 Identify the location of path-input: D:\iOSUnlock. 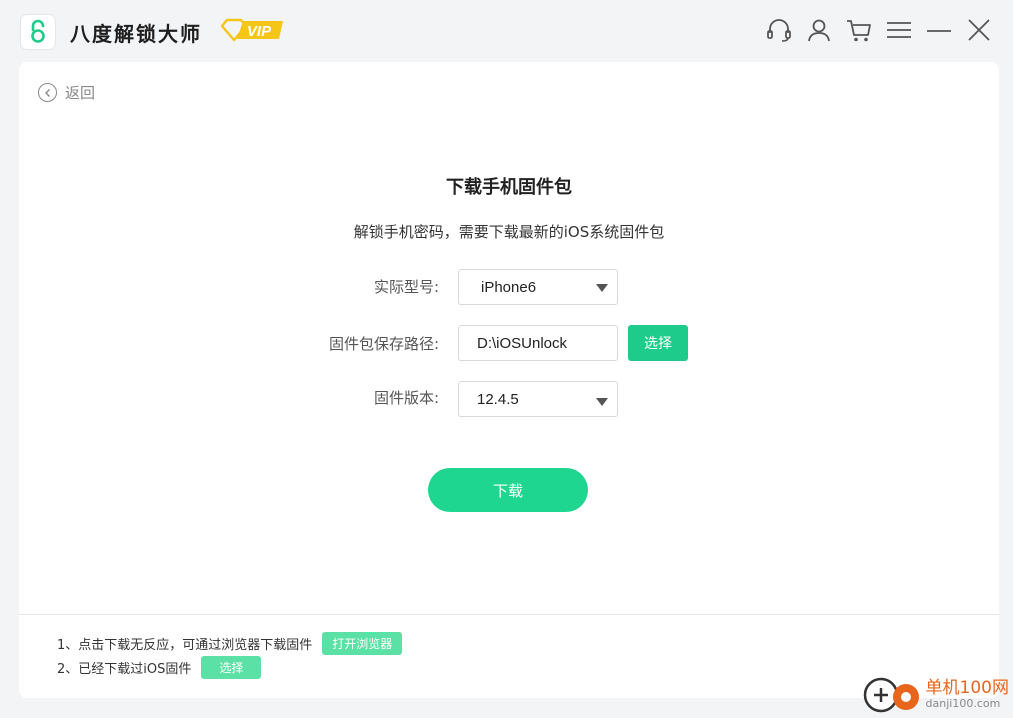
(538, 343).